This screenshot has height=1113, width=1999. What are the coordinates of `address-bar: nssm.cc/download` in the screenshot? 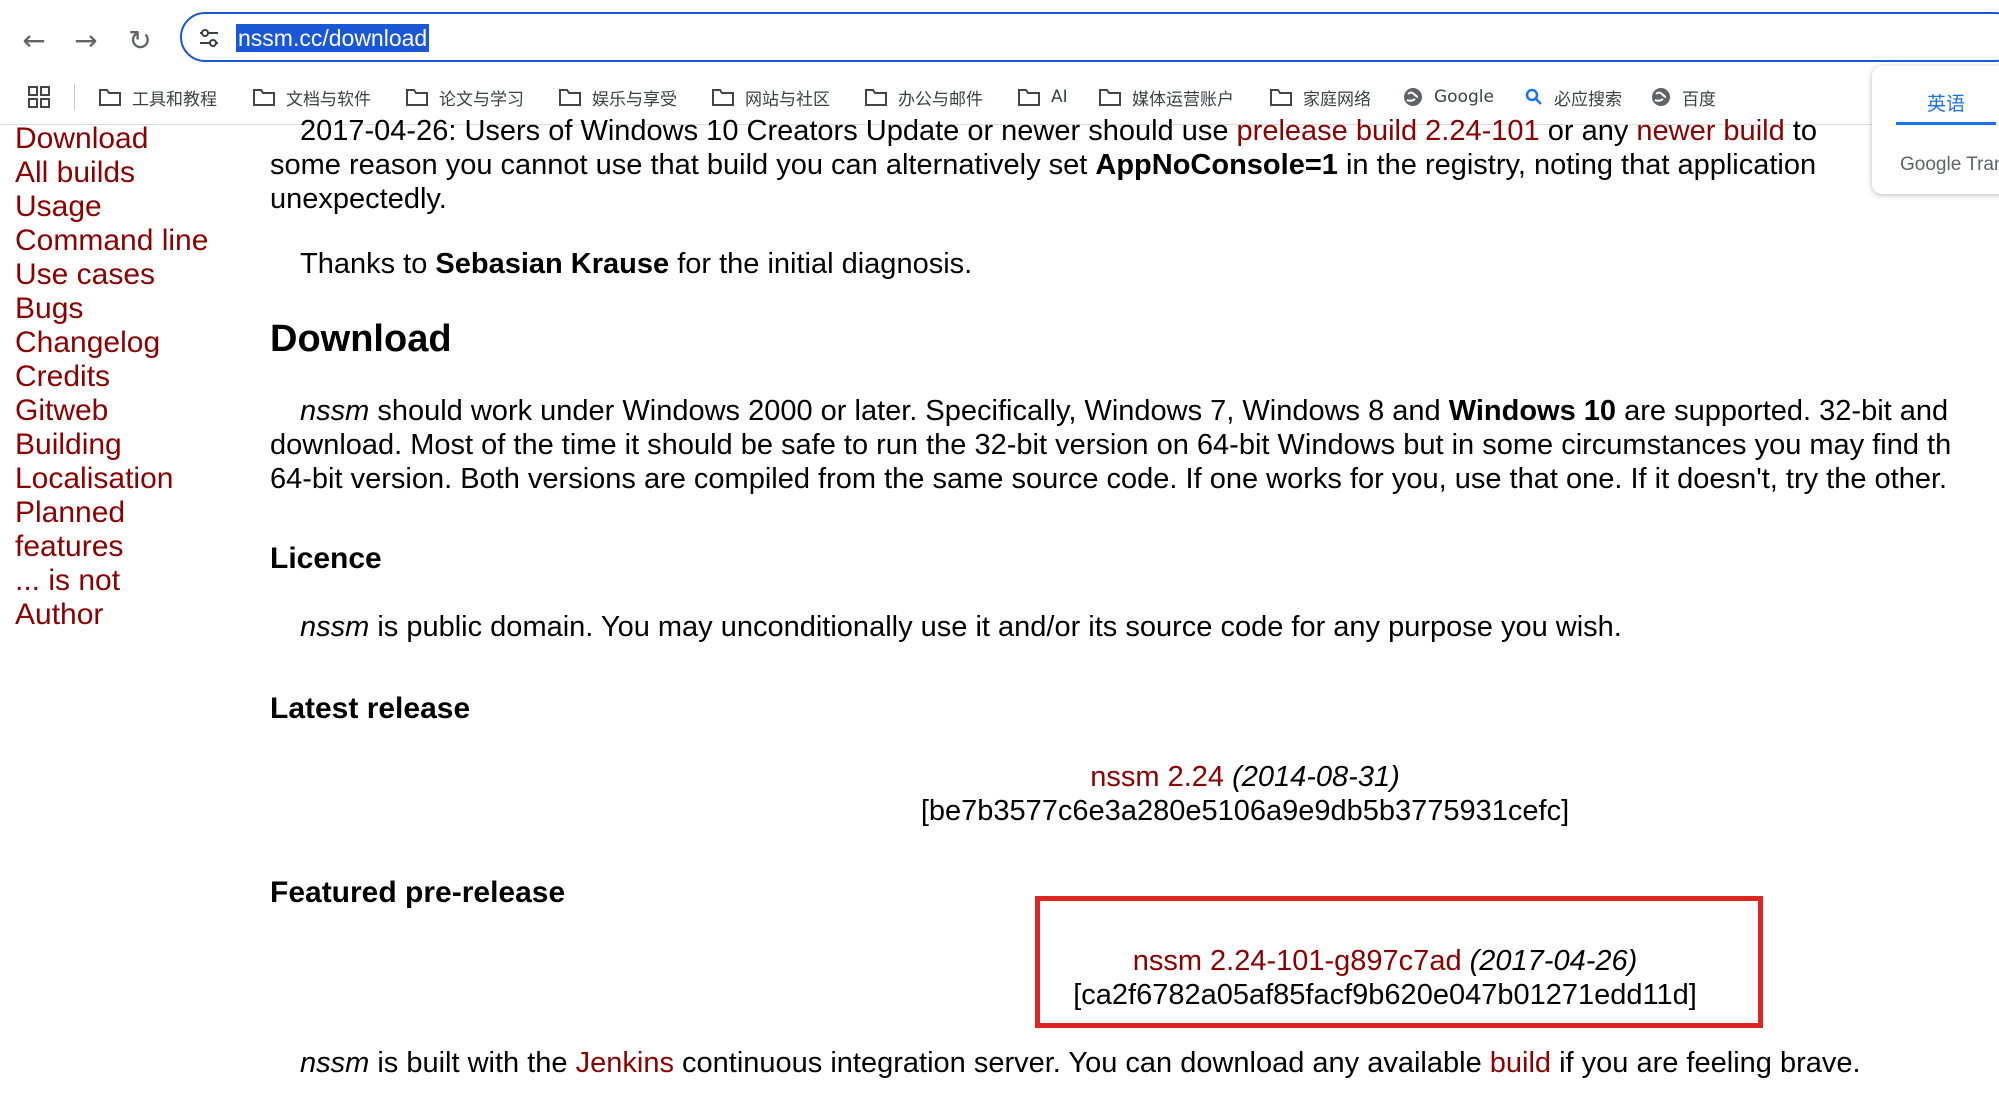 It's located at (1089, 37).